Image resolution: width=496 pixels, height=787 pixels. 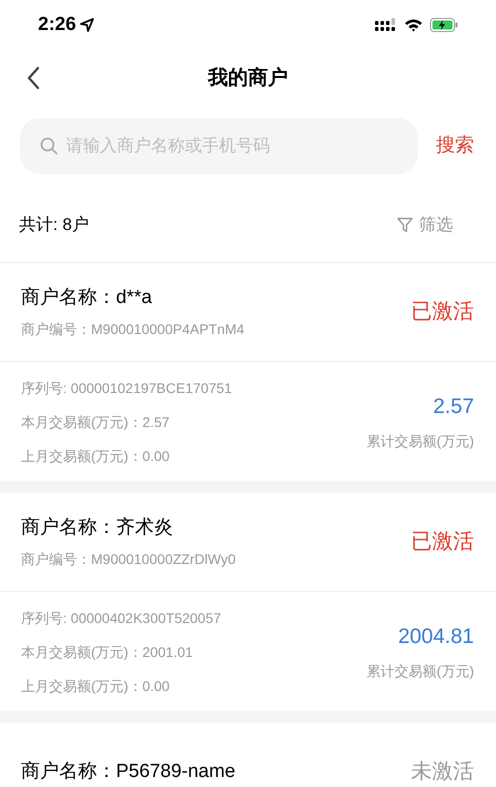 What do you see at coordinates (436, 637) in the screenshot?
I see `total-volume: 2004.81` at bounding box center [436, 637].